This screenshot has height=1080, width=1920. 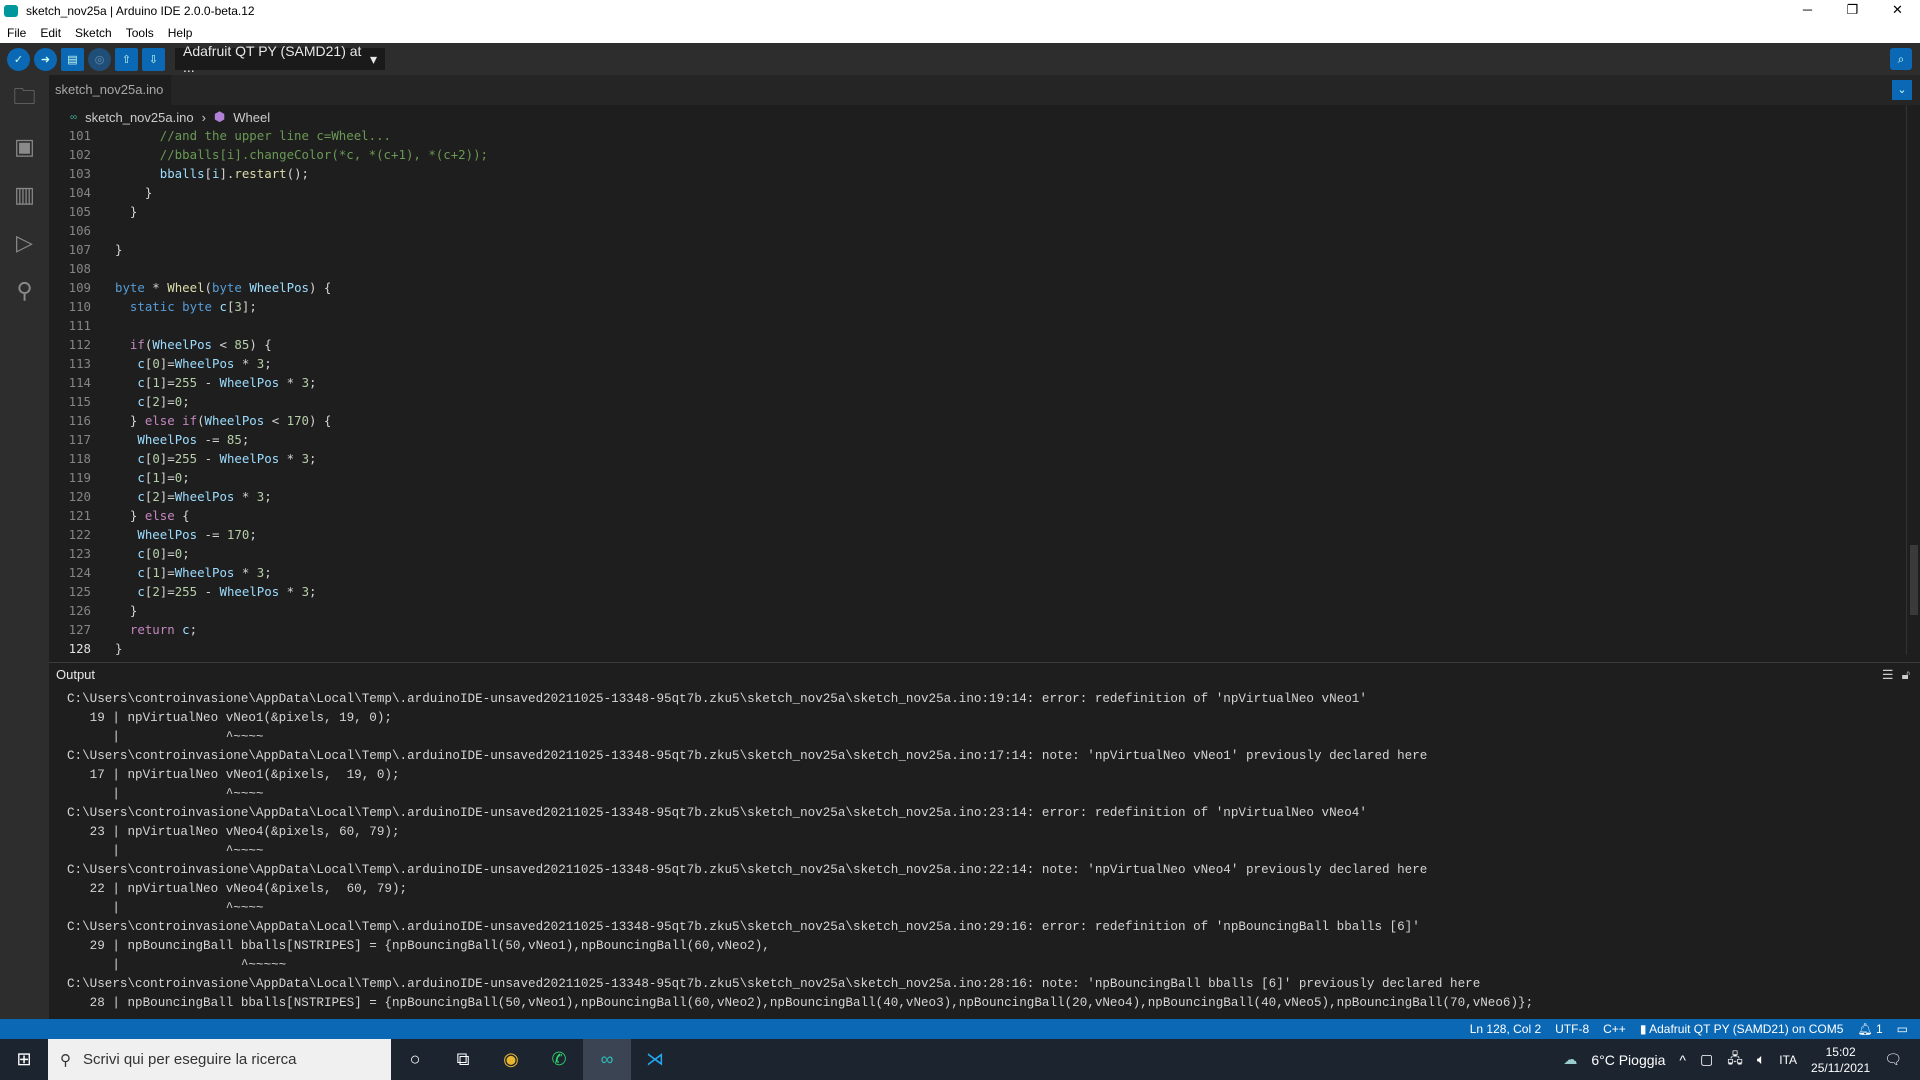 What do you see at coordinates (79, 135) in the screenshot?
I see `line-number: 101` at bounding box center [79, 135].